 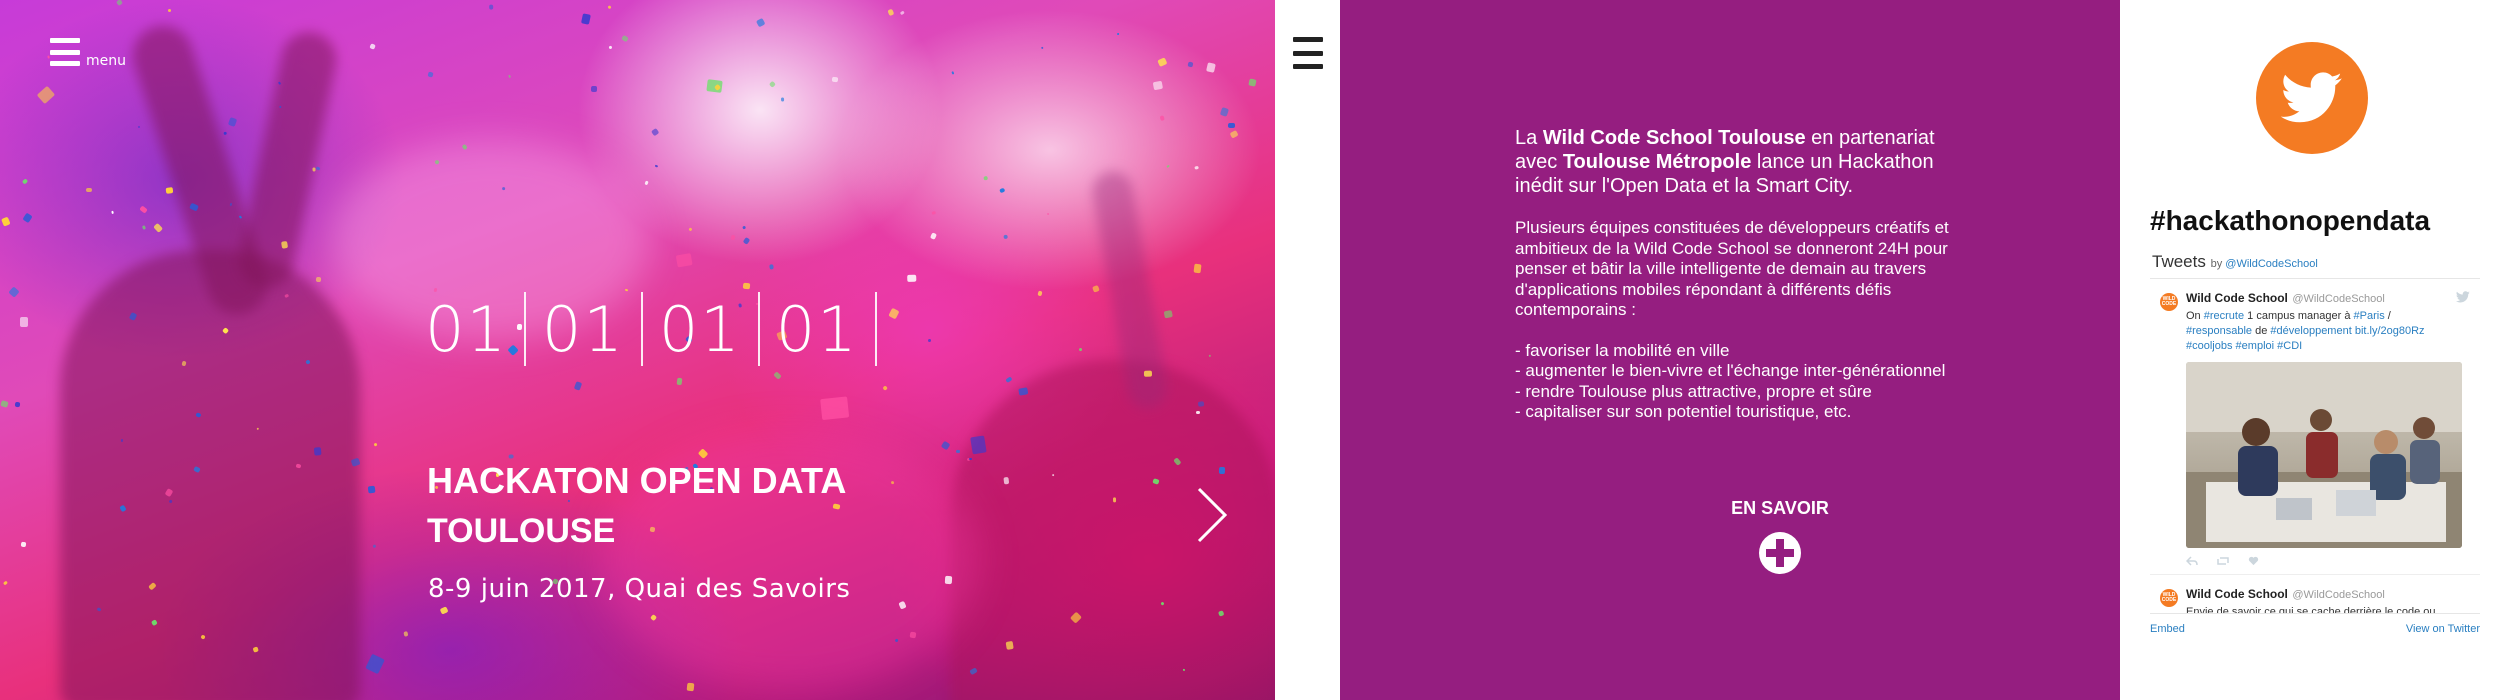 What do you see at coordinates (1780, 536) in the screenshot?
I see `learn-more-button: EN SAVOIR` at bounding box center [1780, 536].